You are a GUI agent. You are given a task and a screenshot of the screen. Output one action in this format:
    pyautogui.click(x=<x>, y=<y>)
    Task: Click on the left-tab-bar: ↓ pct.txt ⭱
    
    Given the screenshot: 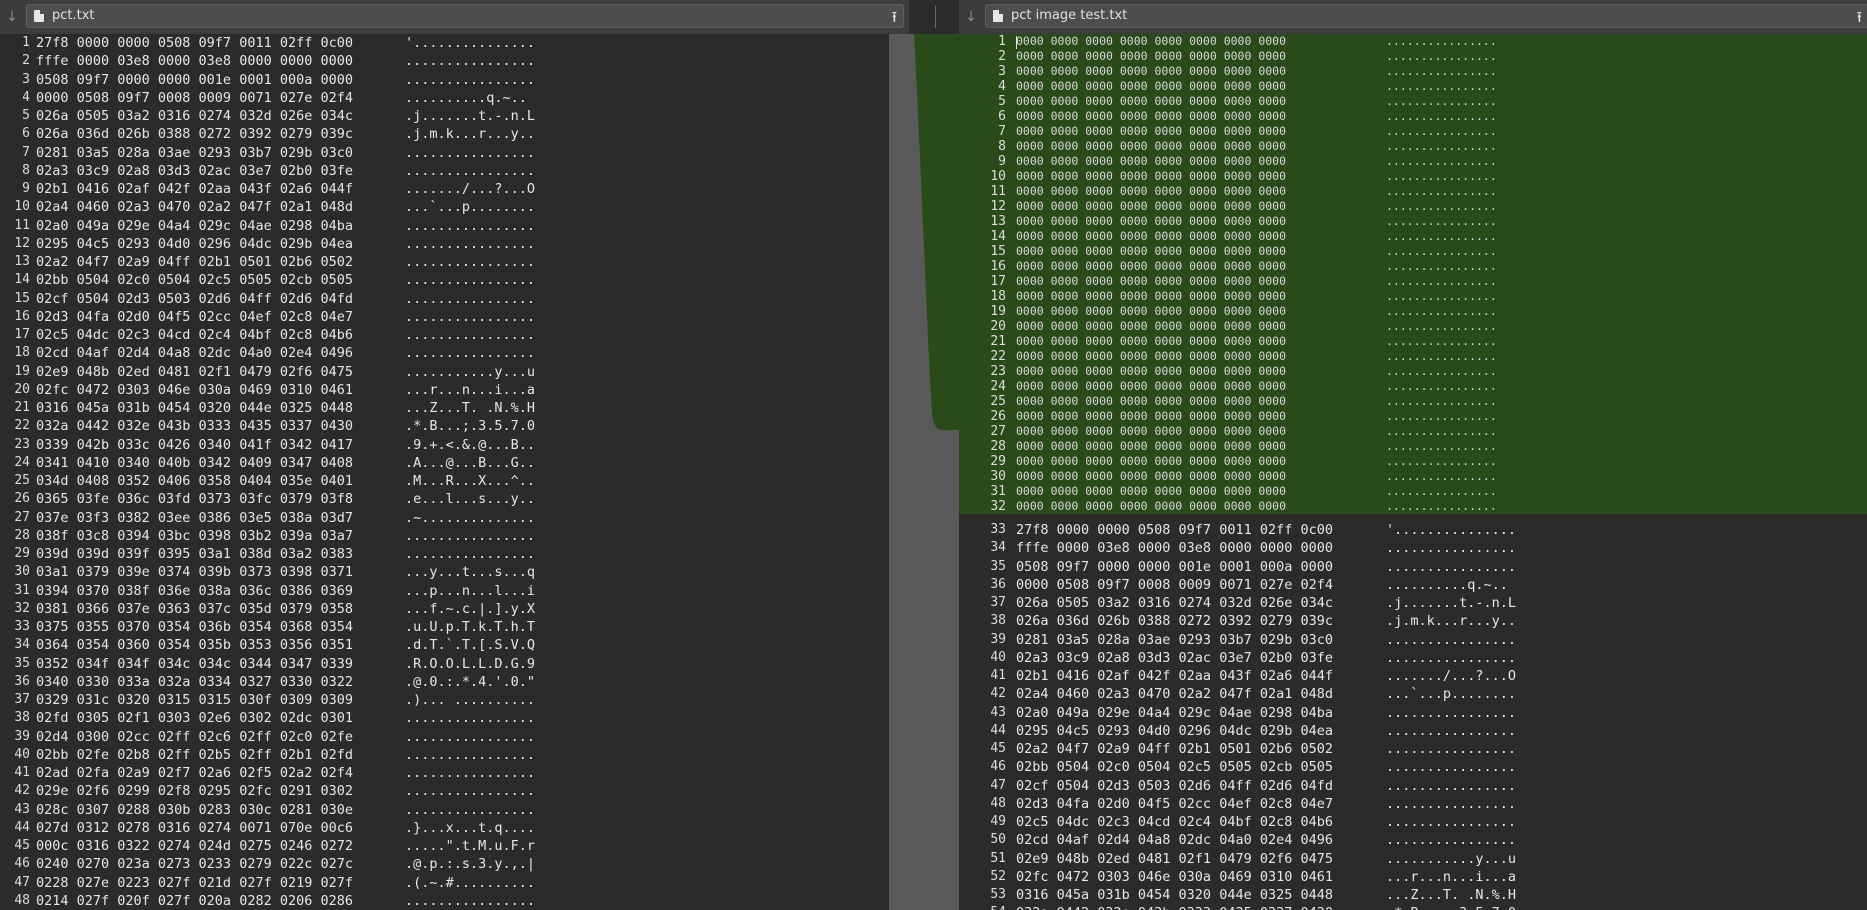 What is the action you would take?
    pyautogui.click(x=454, y=17)
    